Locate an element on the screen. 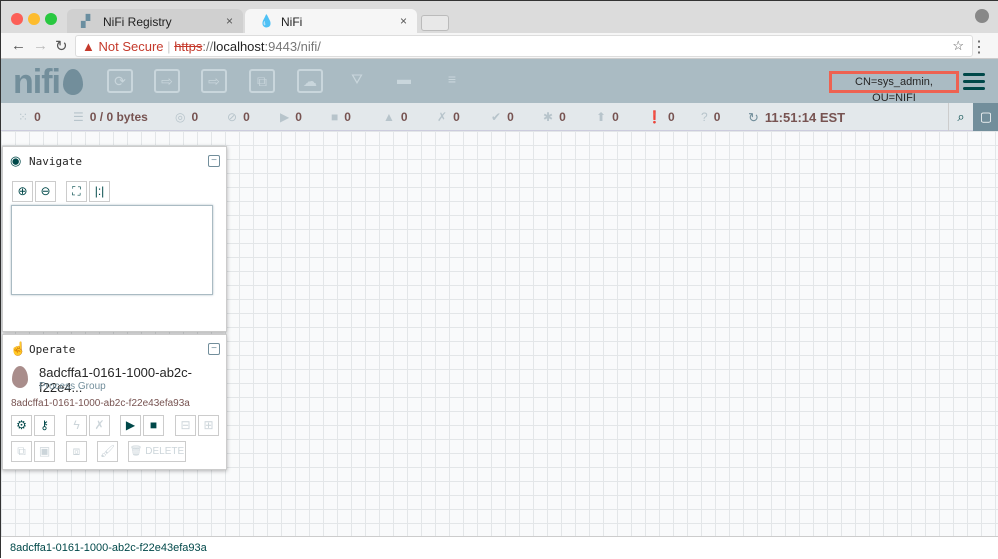 Image resolution: width=998 pixels, height=559 pixels. processor-tool-icon: ⟳ is located at coordinates (120, 81).